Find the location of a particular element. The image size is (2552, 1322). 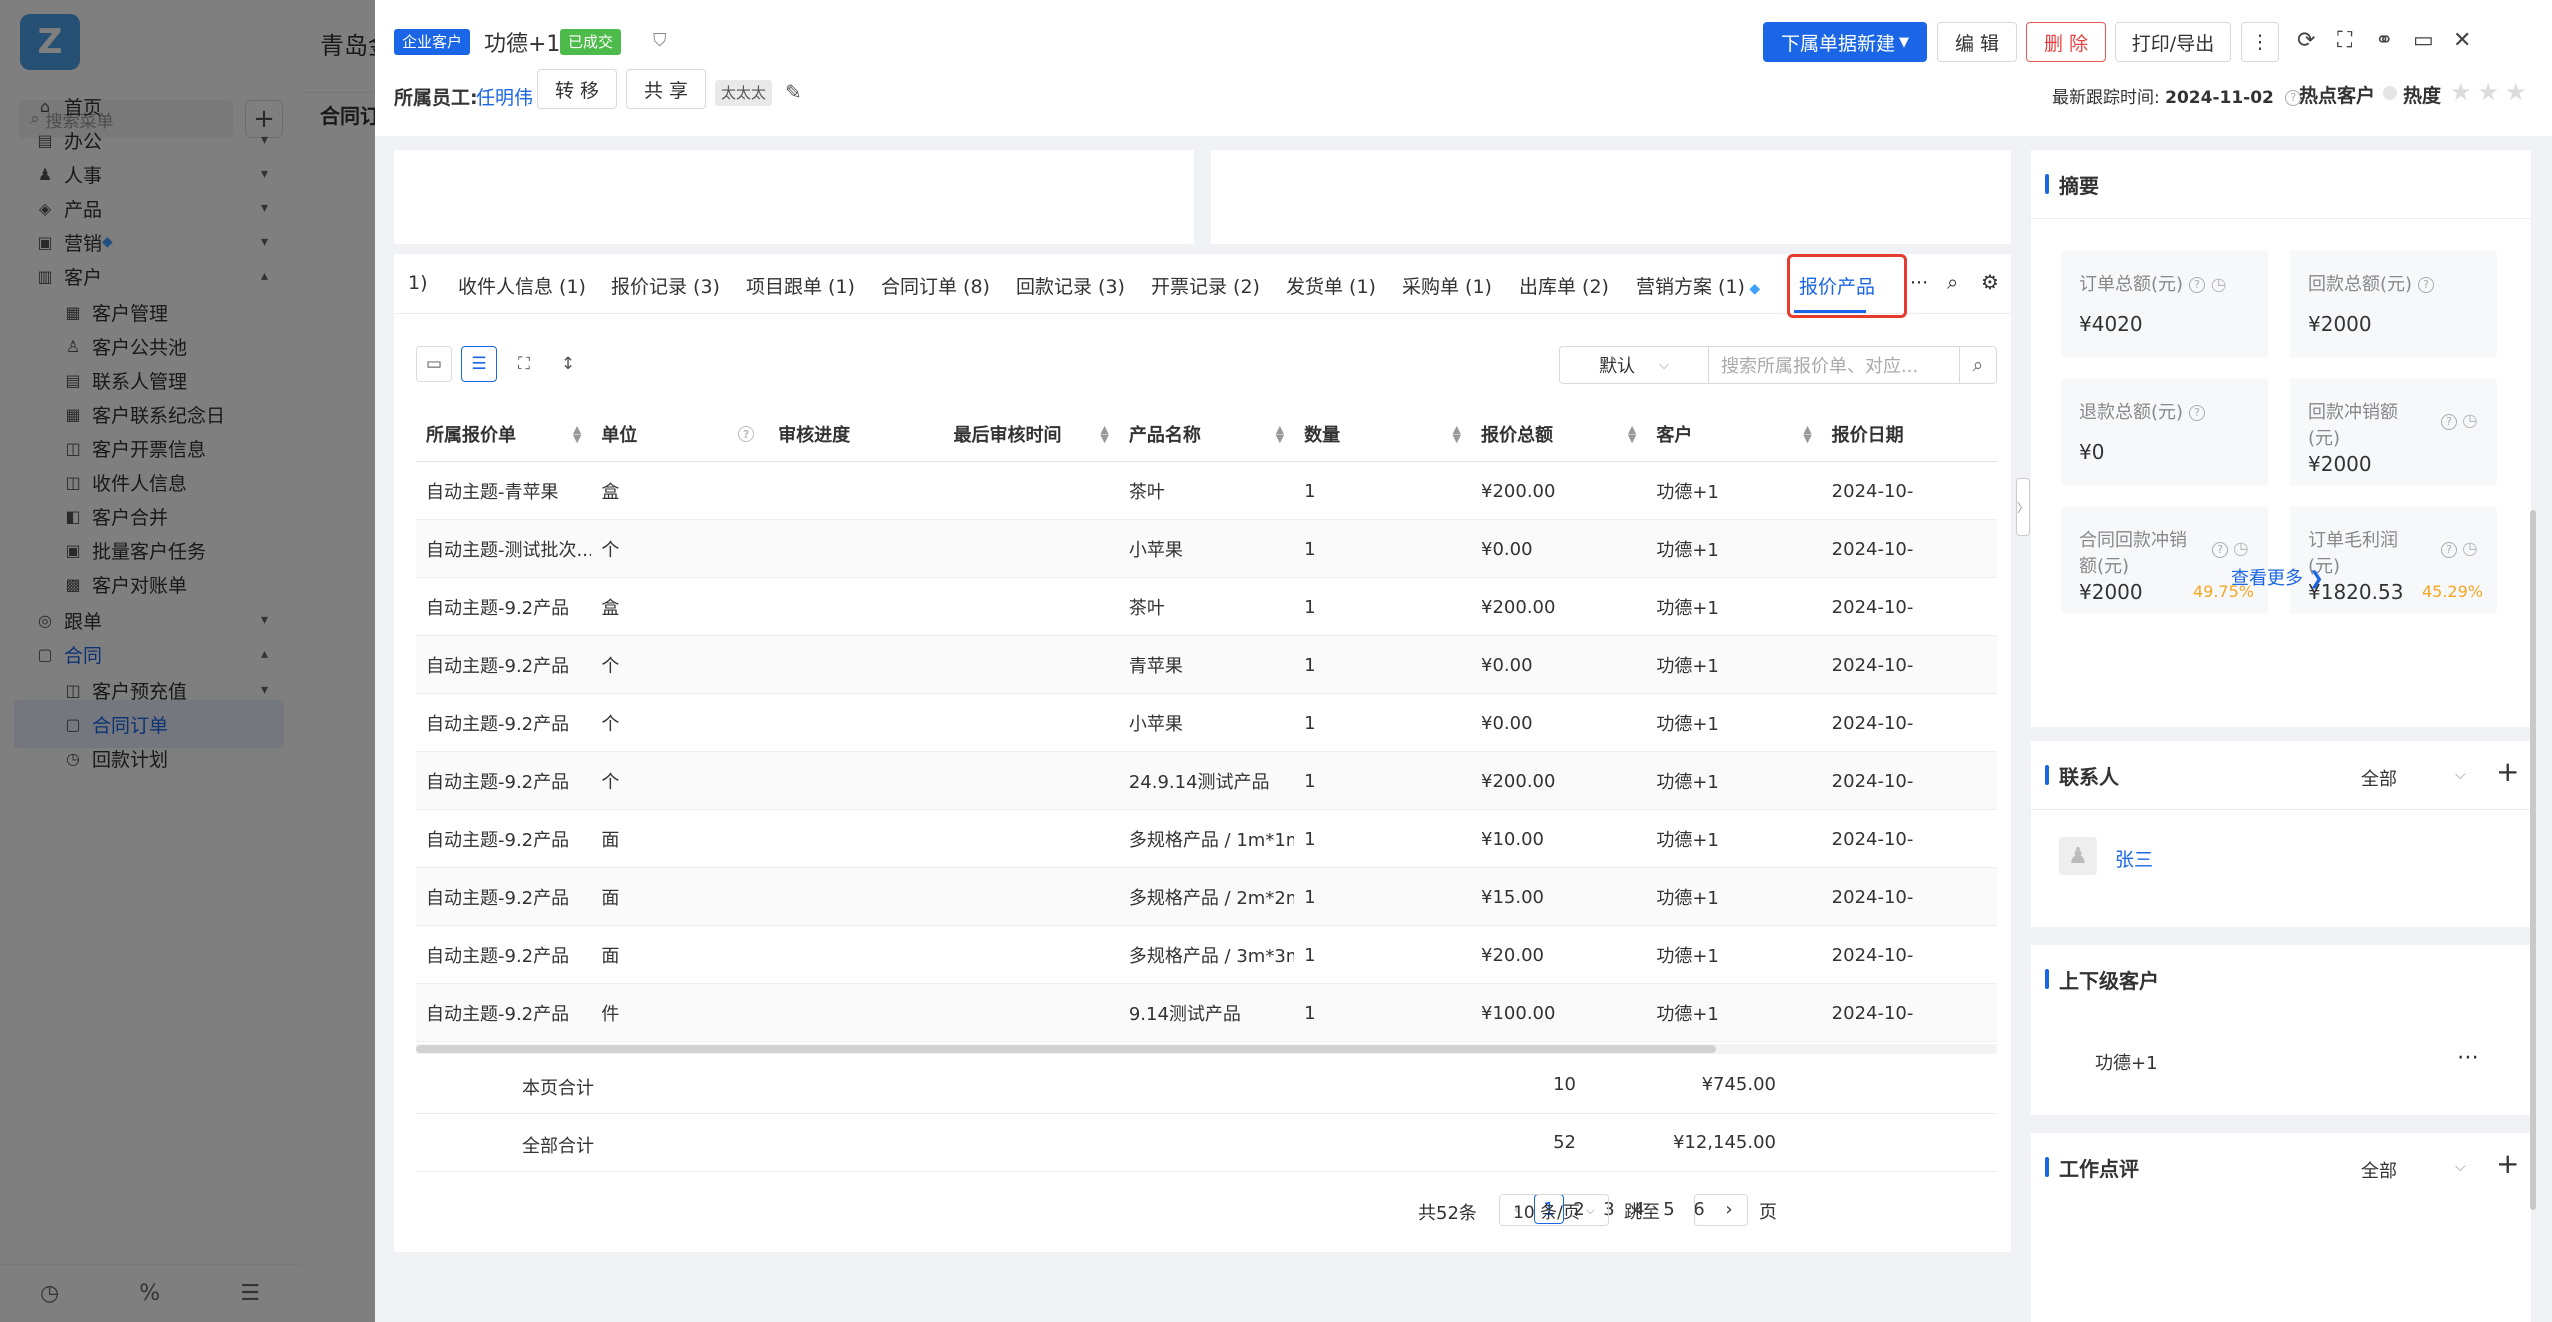

table-row: 自动主题-青苹果盒 茶叶 1 ¥200.00 功德+1 2024-10- is located at coordinates (1206, 491).